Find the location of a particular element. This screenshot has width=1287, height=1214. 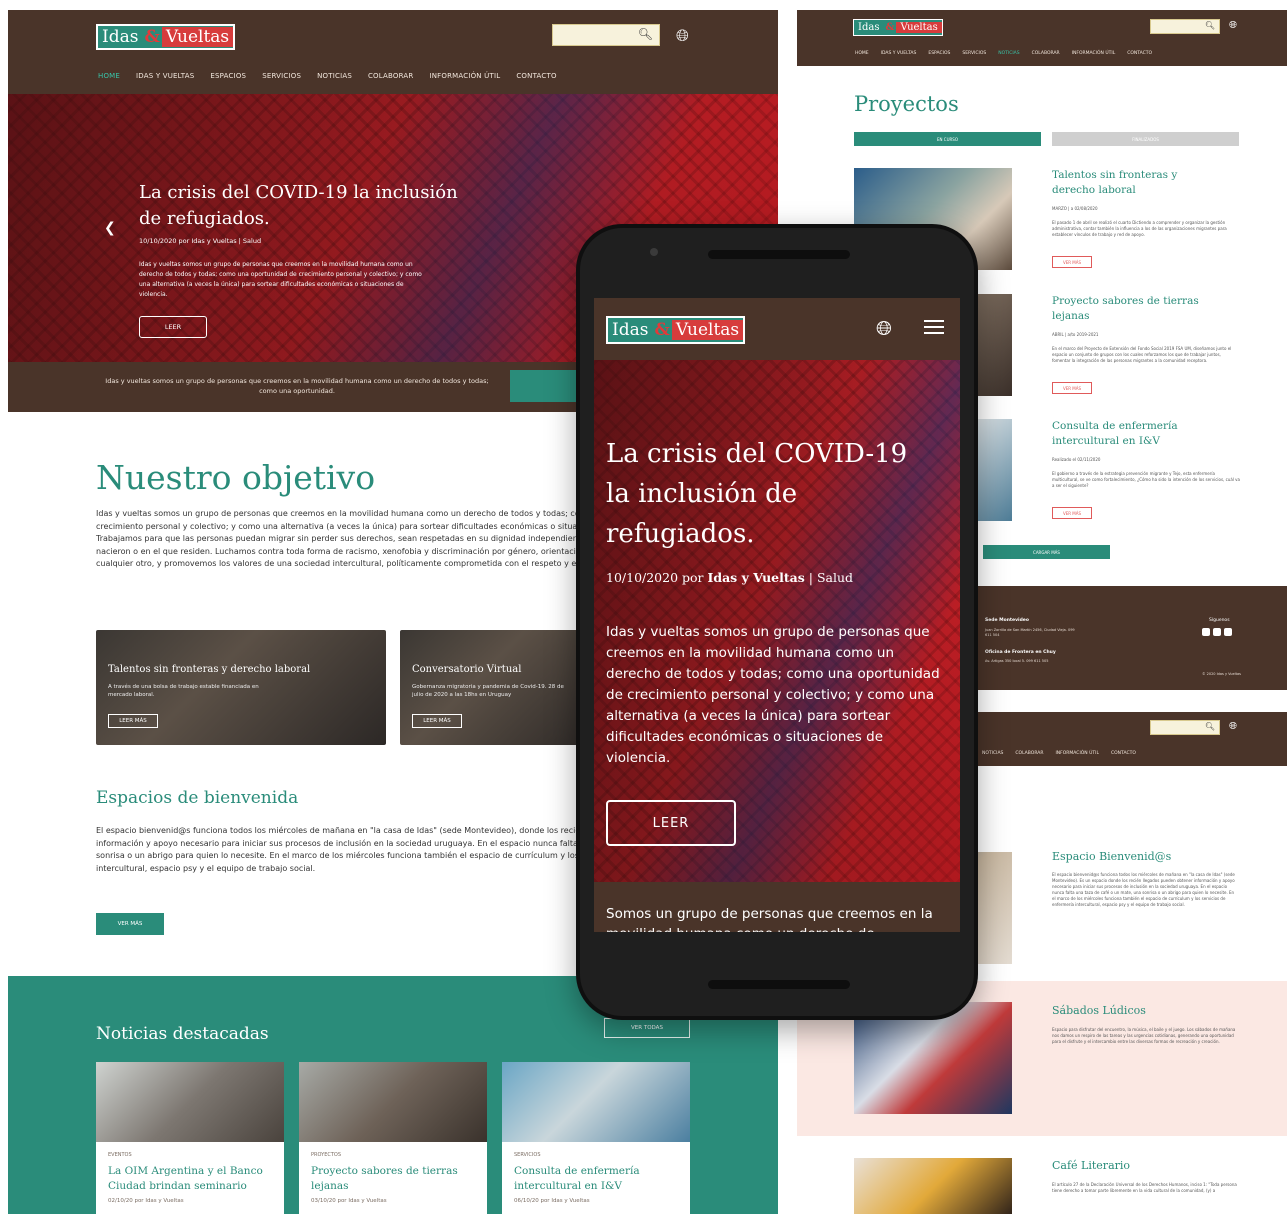

load-more-button: CARGAR MÁS is located at coordinates (1046, 552).